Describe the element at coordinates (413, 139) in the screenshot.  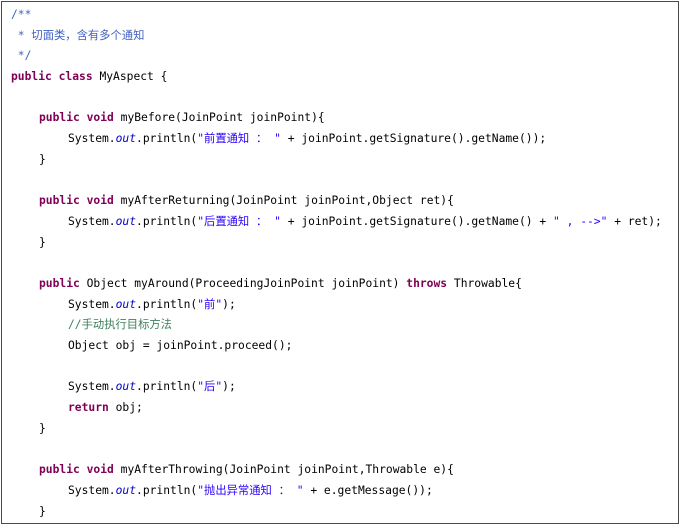
I see `code-token: + joinPoint.getSignature().getName());` at that location.